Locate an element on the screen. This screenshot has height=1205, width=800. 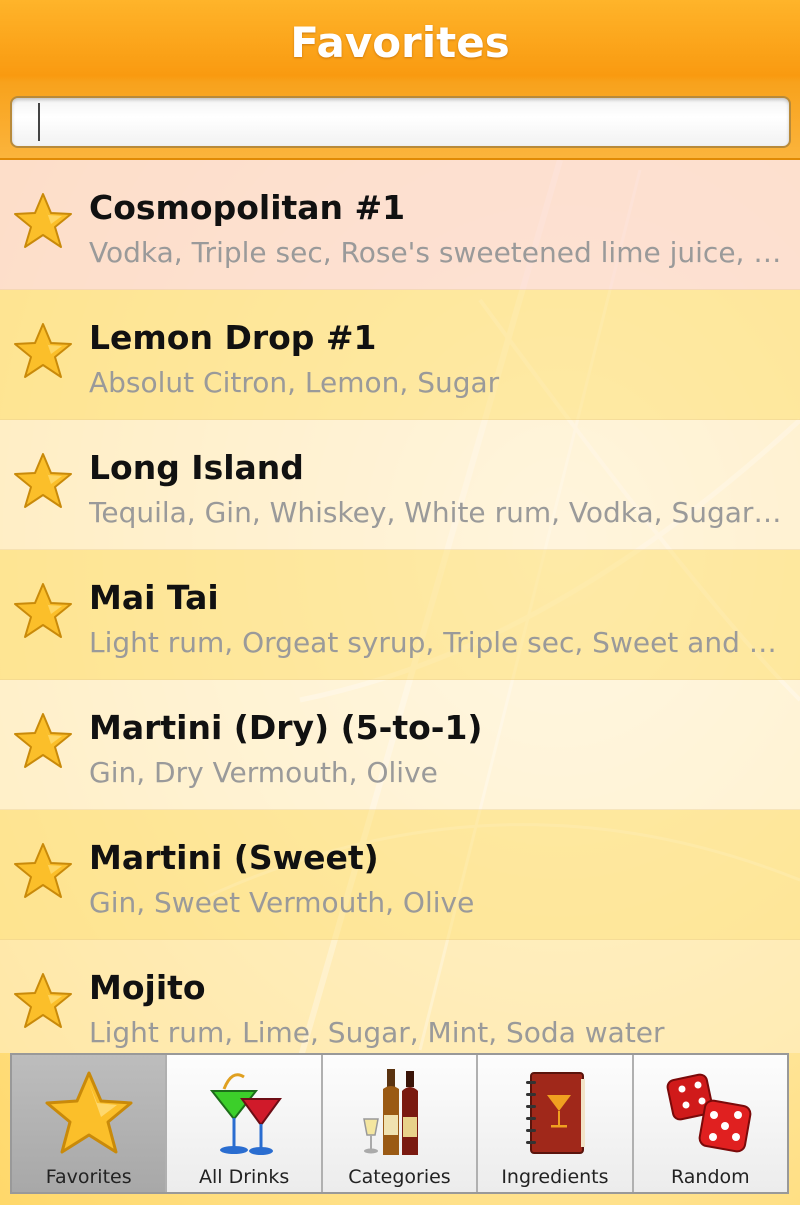
text-caret is located at coordinates (39, 122).